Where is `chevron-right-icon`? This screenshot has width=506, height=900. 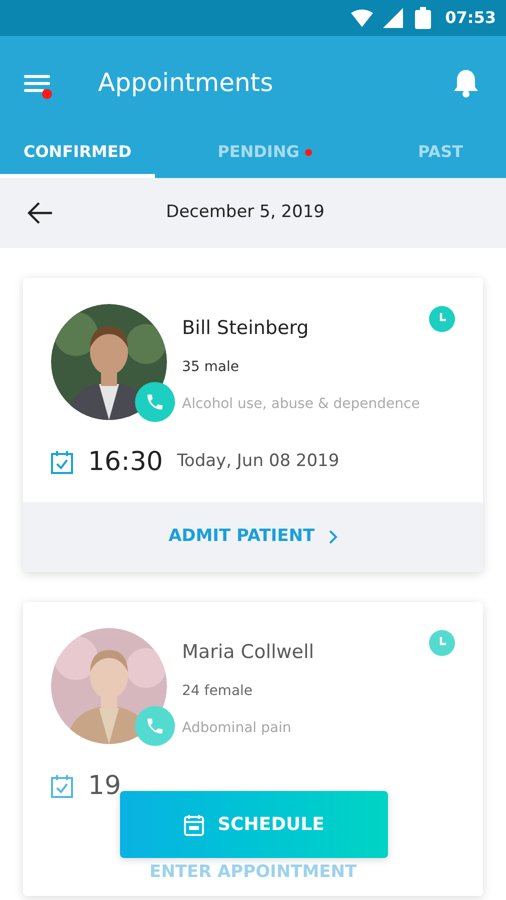
chevron-right-icon is located at coordinates (333, 537).